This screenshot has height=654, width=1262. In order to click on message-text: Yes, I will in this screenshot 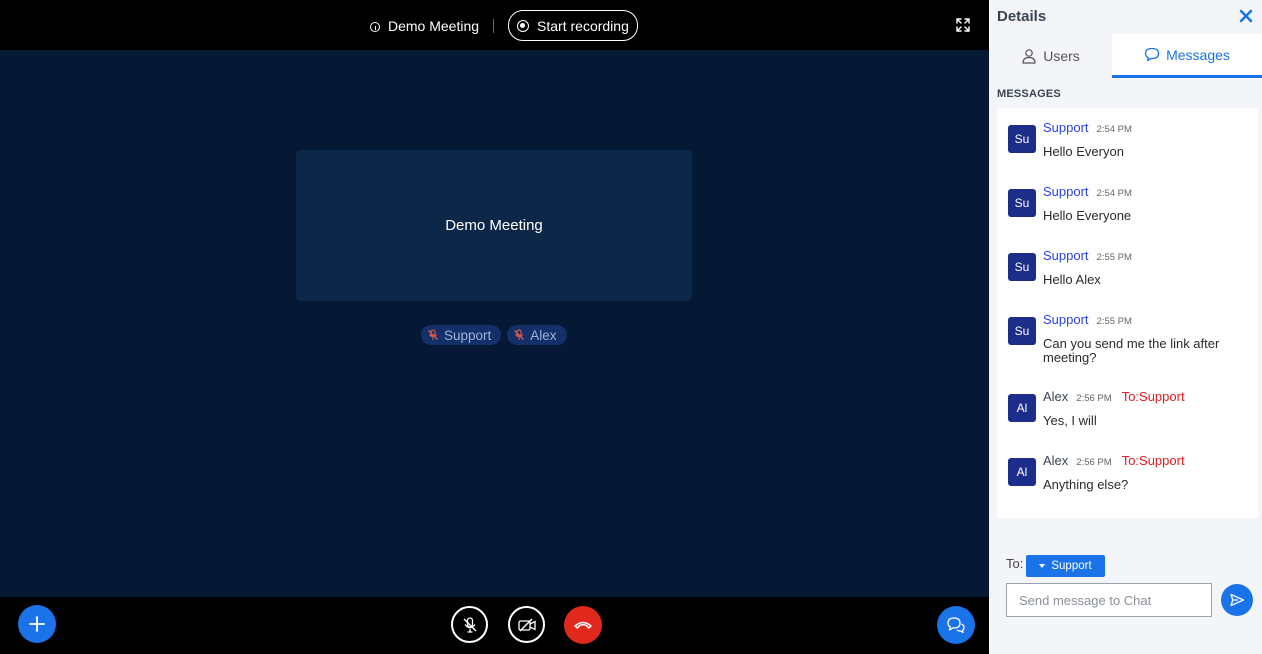, I will do `click(1070, 420)`.